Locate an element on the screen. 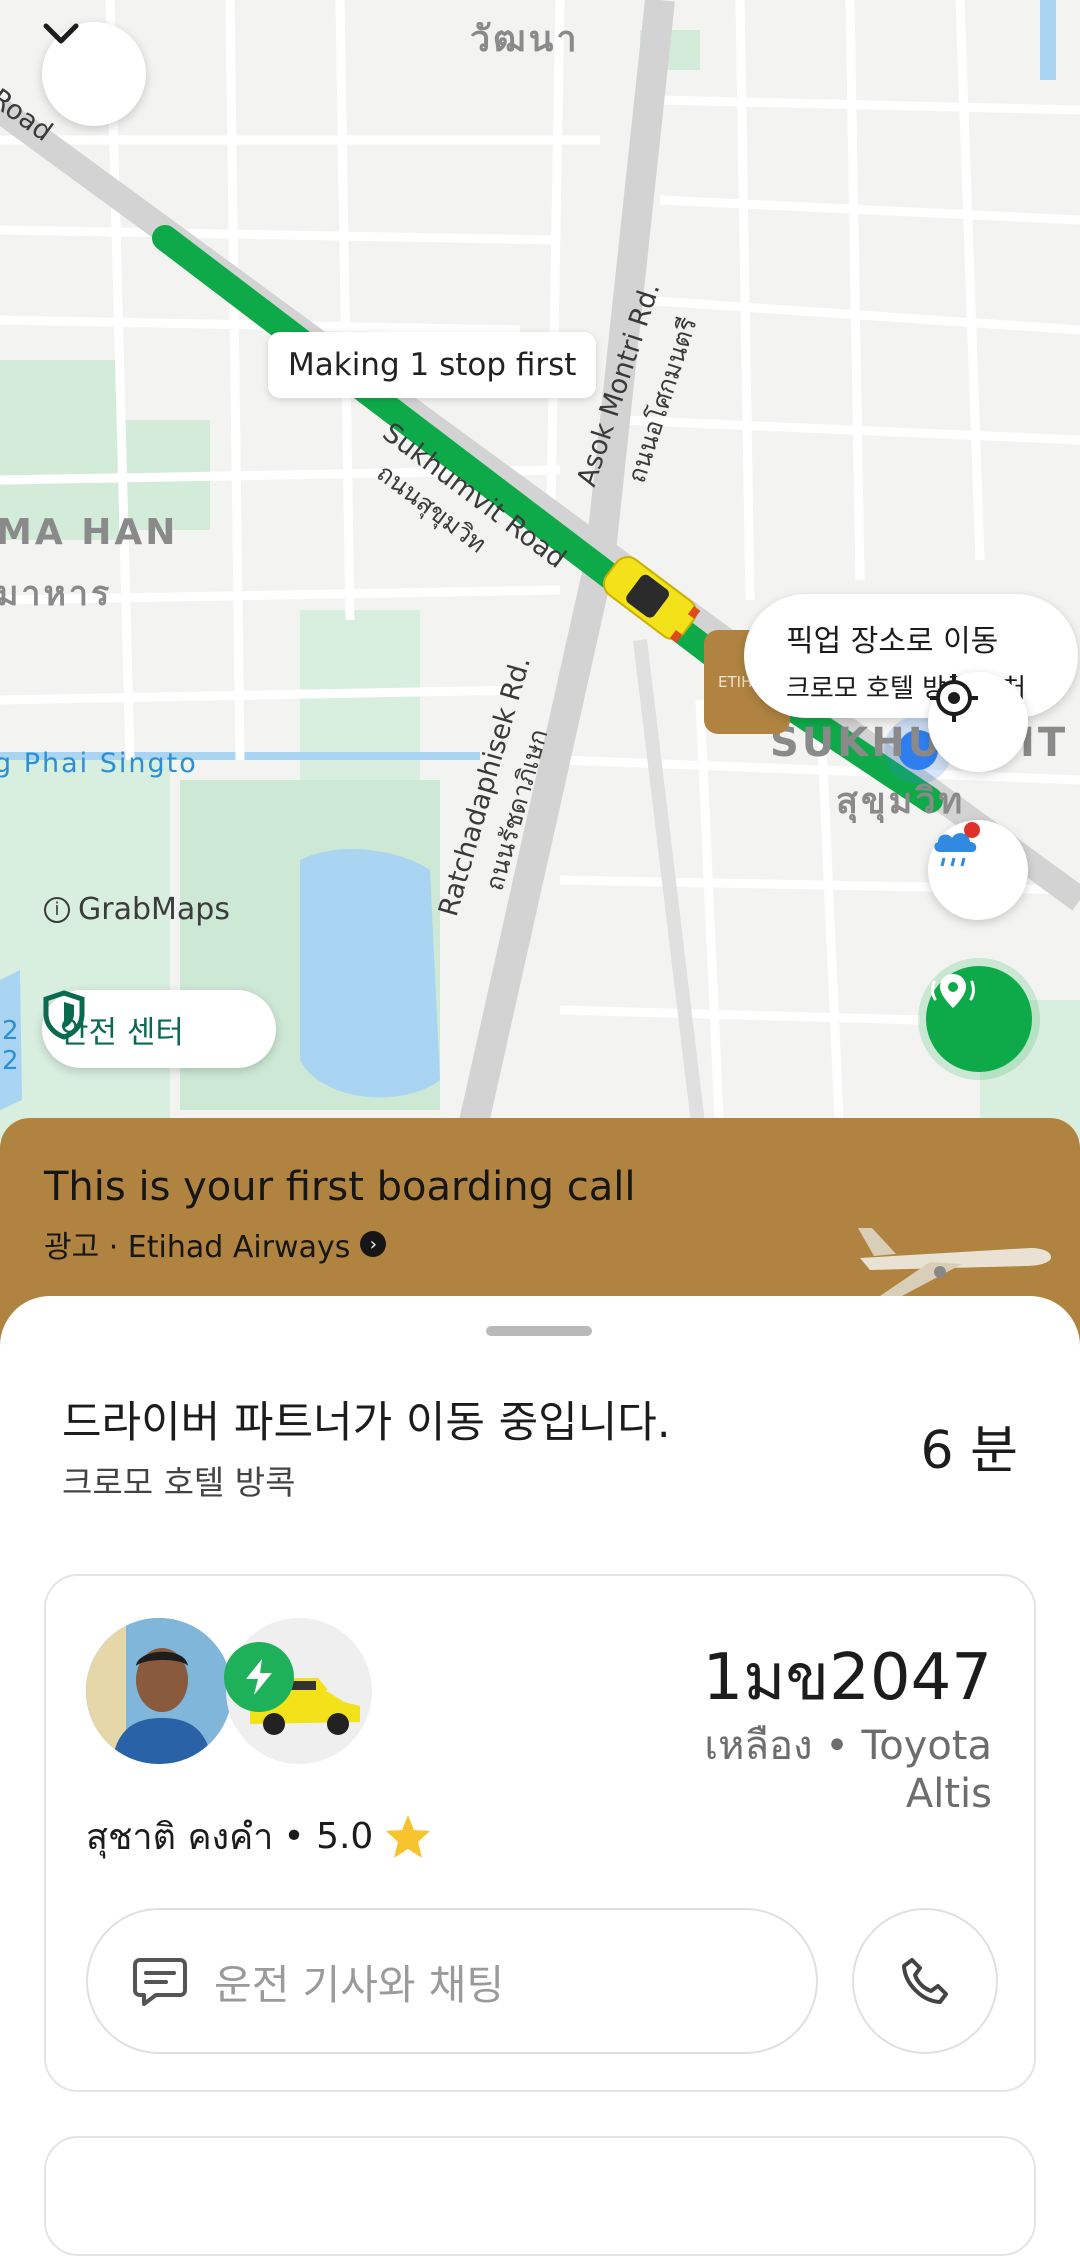  car-description: เหลือง • Toyota Altis is located at coordinates (848, 1770).